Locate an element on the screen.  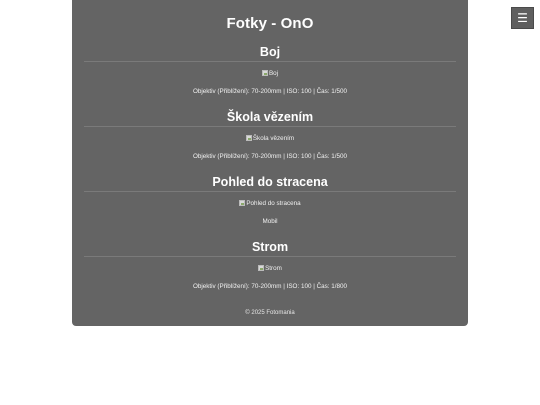
section-heading: Strom is located at coordinates (270, 247).